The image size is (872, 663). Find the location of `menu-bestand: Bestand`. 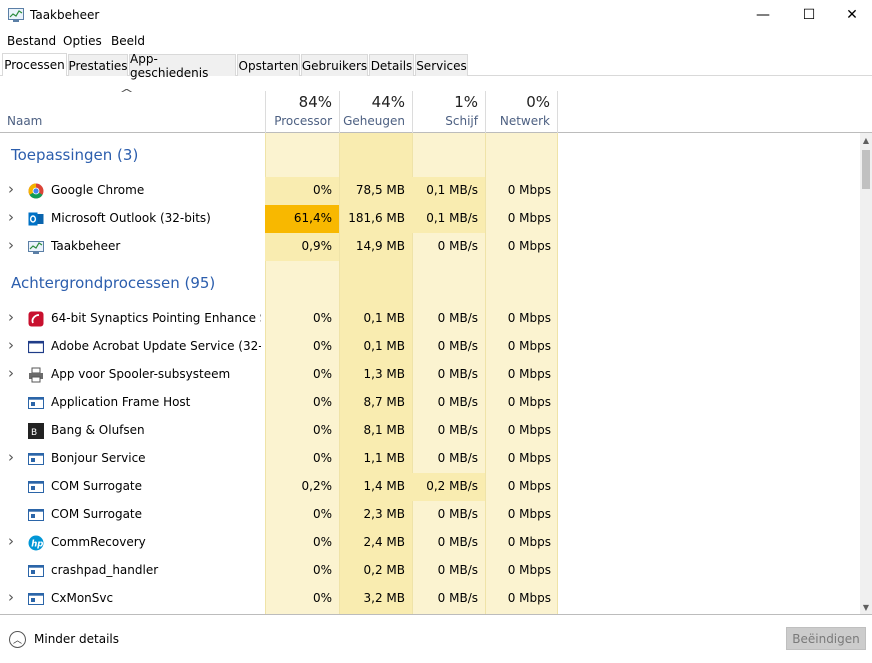

menu-bestand: Bestand is located at coordinates (31, 41).